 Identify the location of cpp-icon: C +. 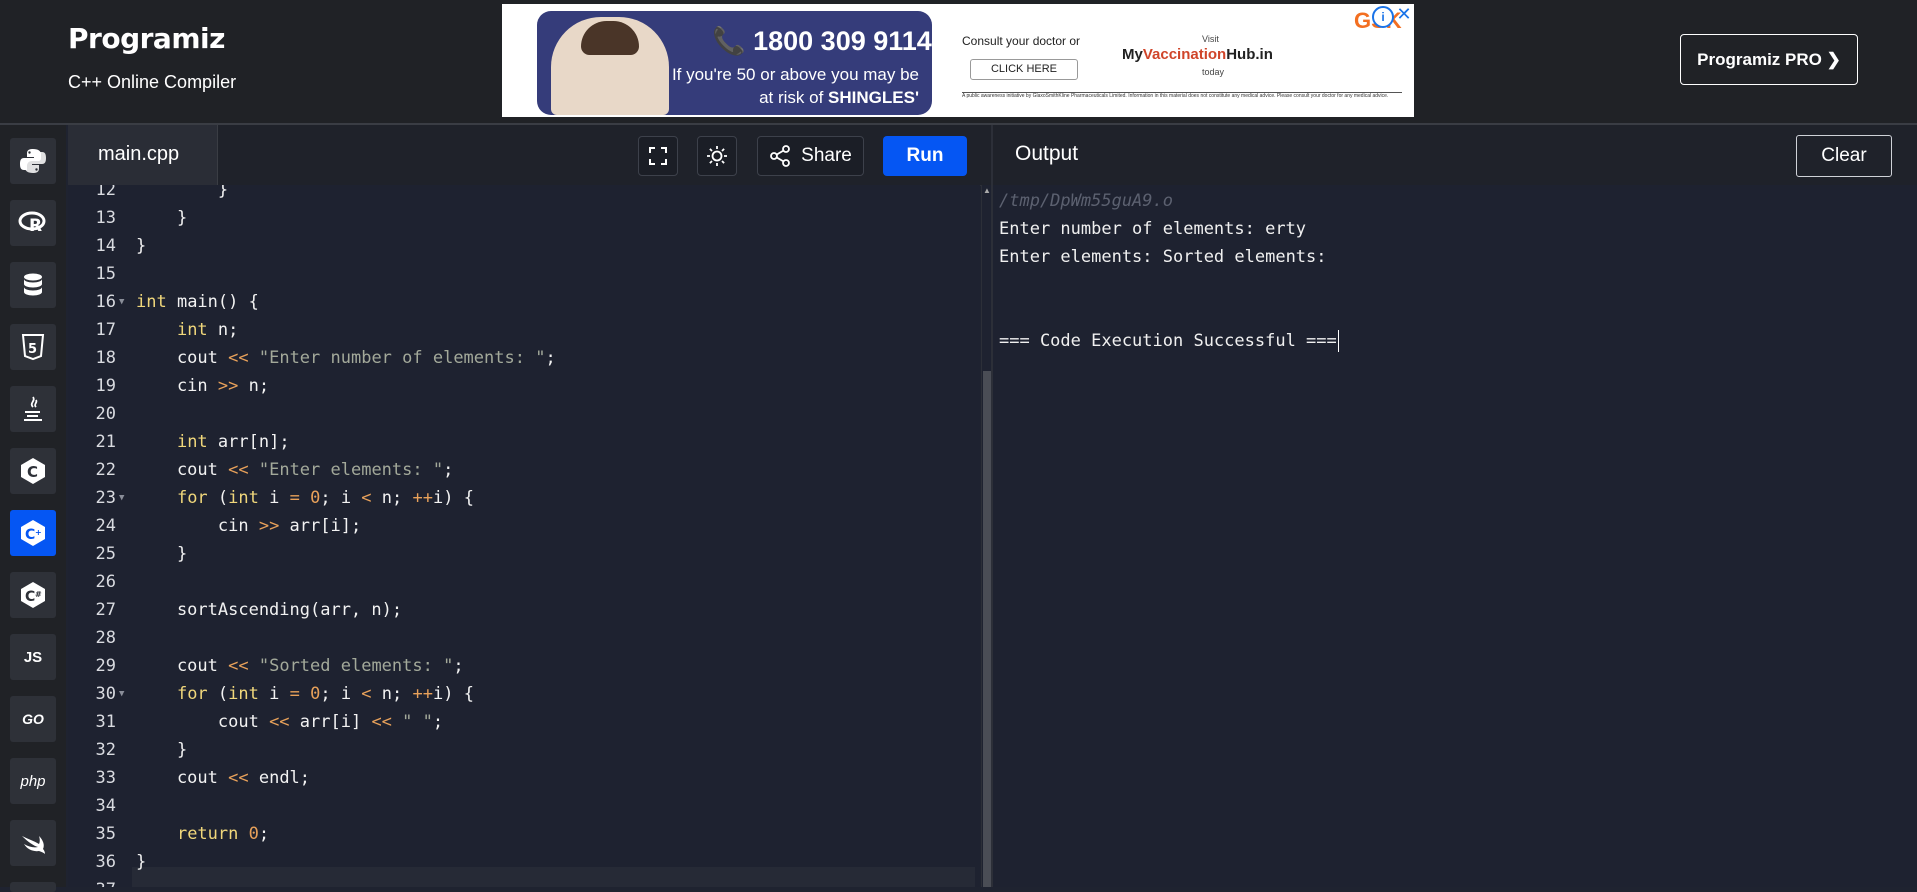
(33, 533).